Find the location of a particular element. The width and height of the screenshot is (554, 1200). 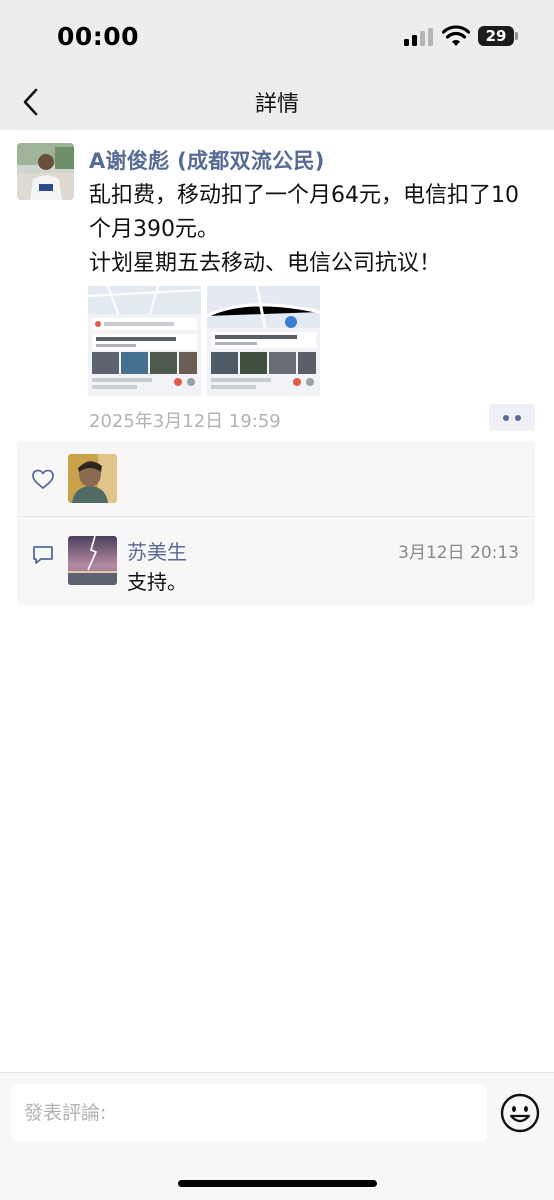

comment-timestamp: 3月12日 20:13 is located at coordinates (458, 553).